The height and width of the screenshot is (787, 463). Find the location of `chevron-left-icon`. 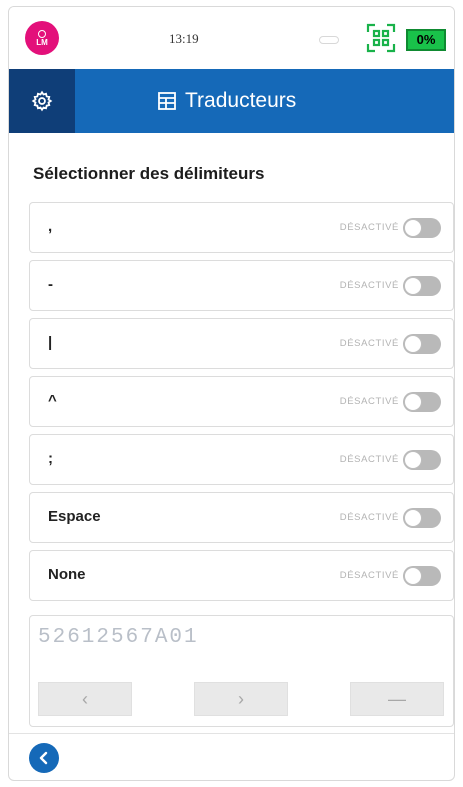

chevron-left-icon is located at coordinates (43, 758).